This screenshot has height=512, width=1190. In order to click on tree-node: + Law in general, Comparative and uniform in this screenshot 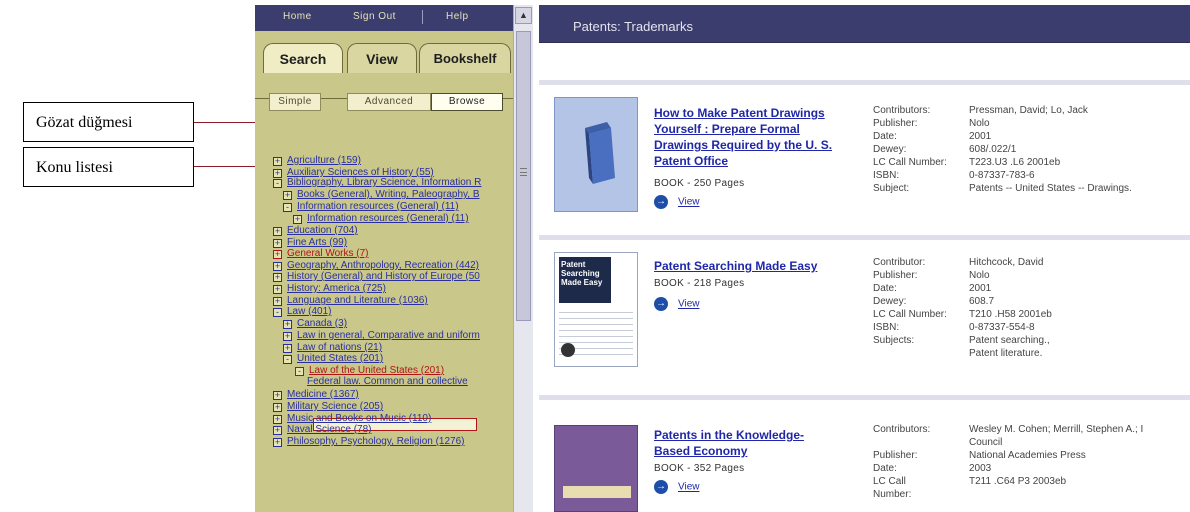, I will do `click(381, 335)`.